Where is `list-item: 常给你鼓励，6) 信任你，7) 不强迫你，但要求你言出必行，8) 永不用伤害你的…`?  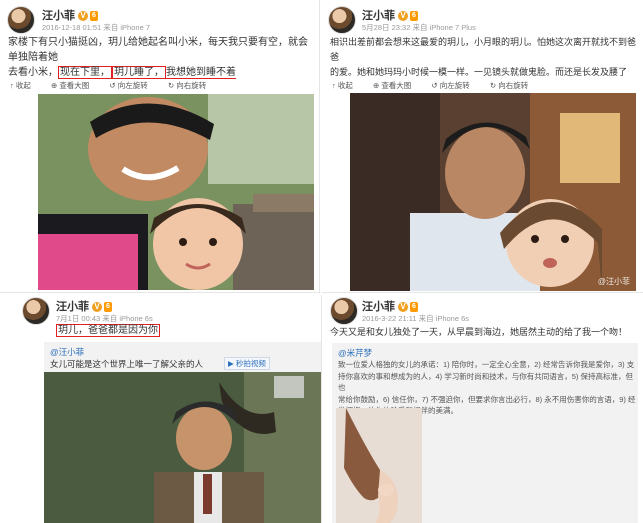
list-item: 常给你鼓励，6) 信任你，7) 不强迫你，但要求你言出必行，8) 永不用伤害你的… is located at coordinates (487, 399).